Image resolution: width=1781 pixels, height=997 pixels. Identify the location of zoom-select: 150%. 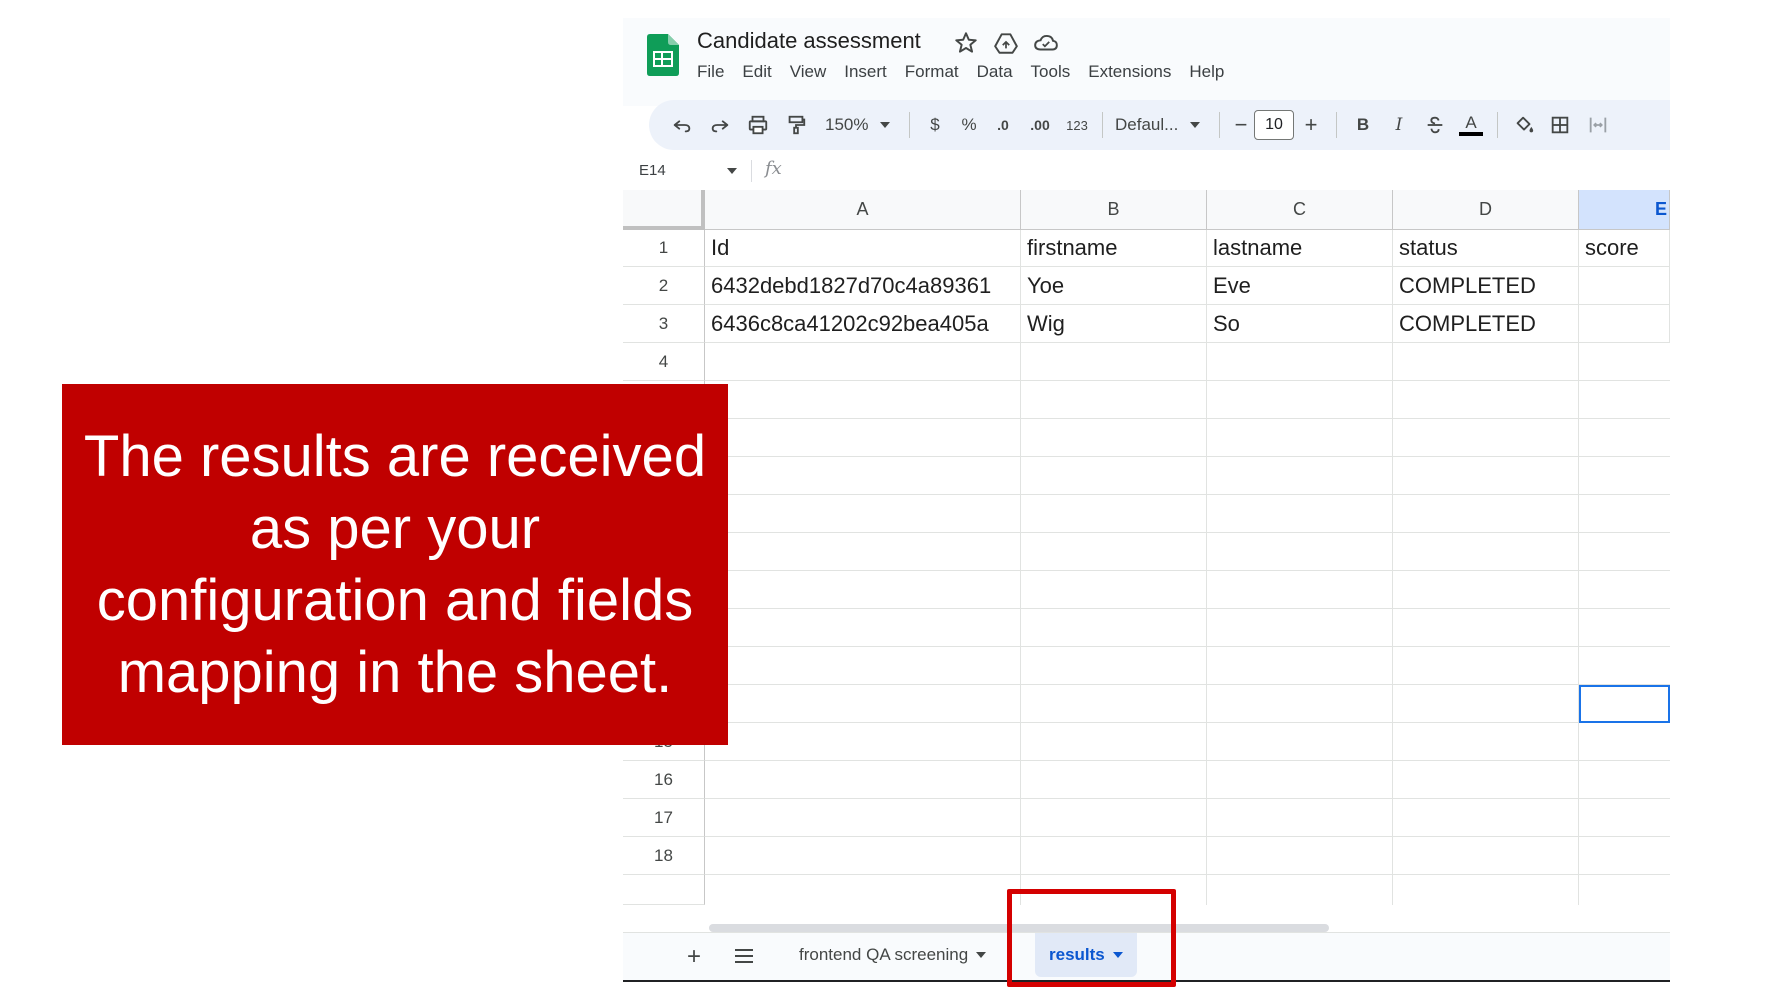
(858, 125).